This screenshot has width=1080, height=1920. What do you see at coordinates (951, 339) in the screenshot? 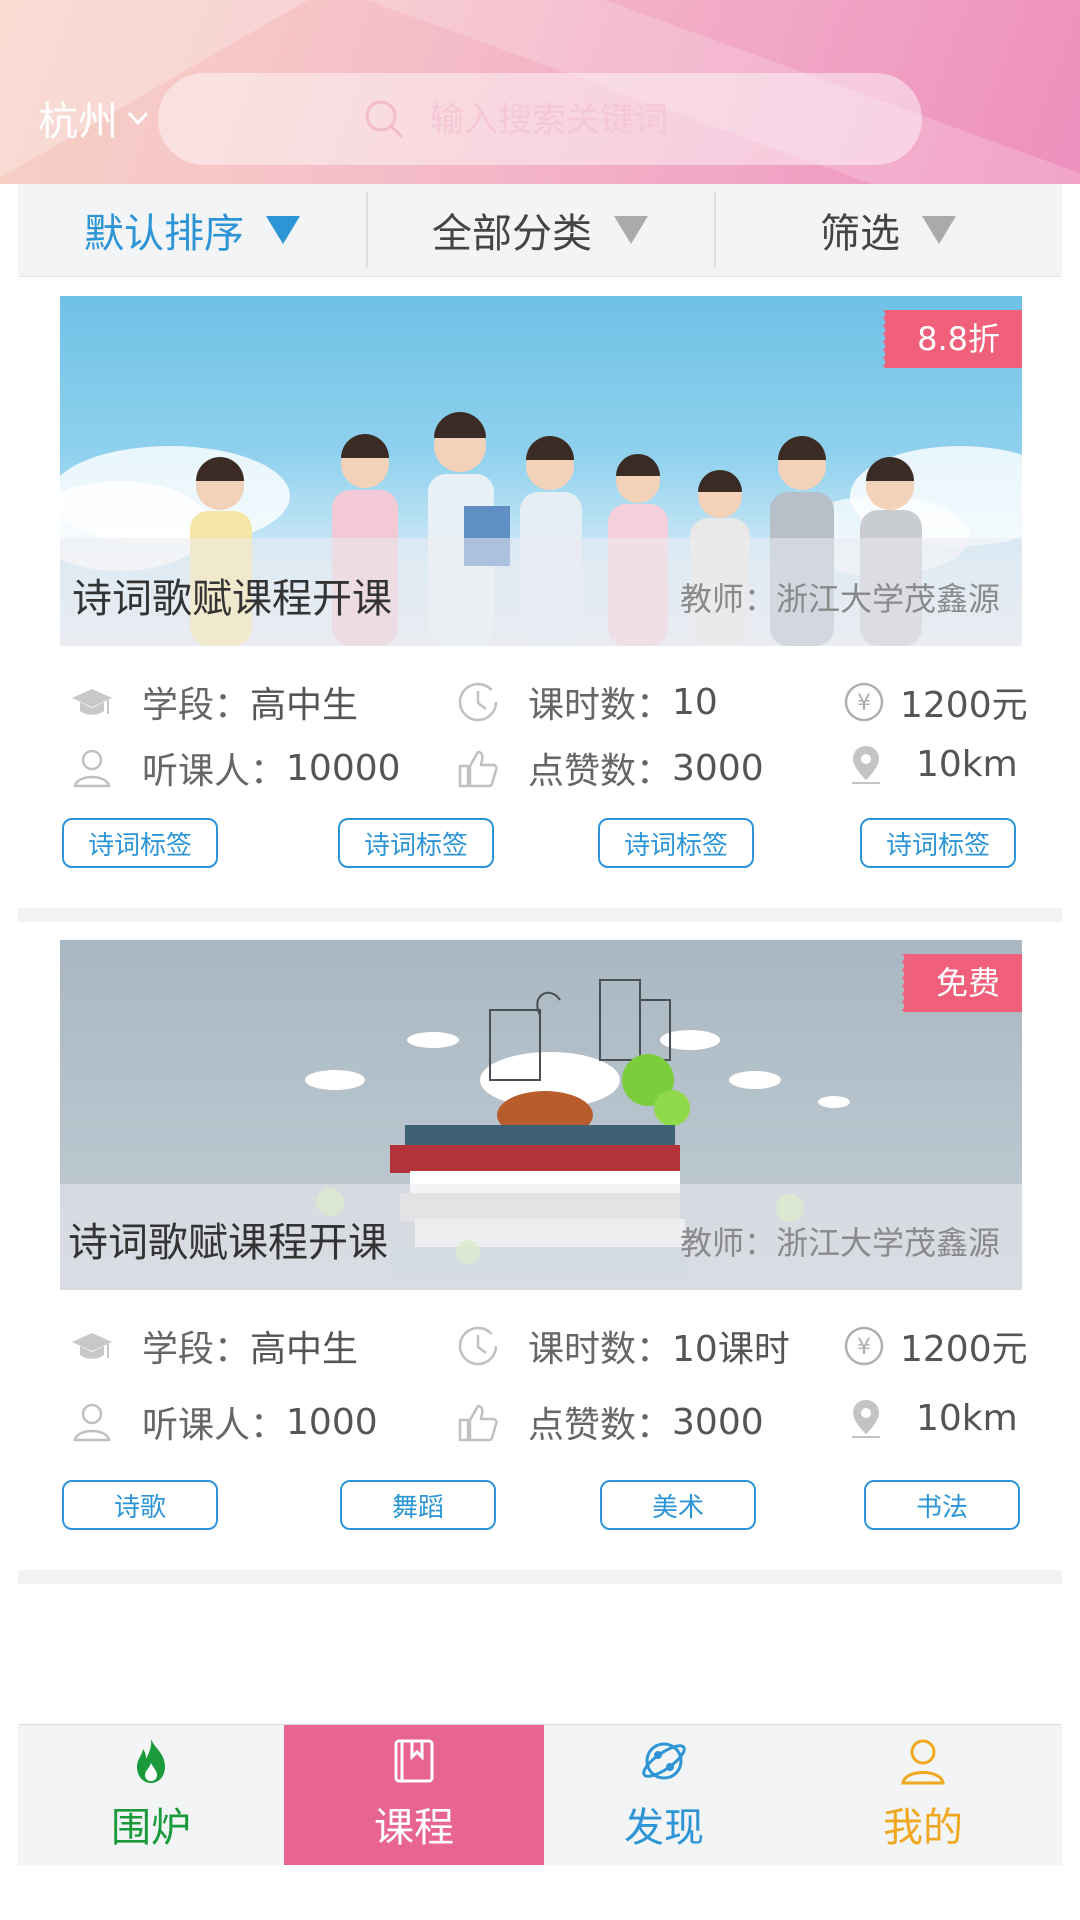
I see `discount-badge: 8.8折` at bounding box center [951, 339].